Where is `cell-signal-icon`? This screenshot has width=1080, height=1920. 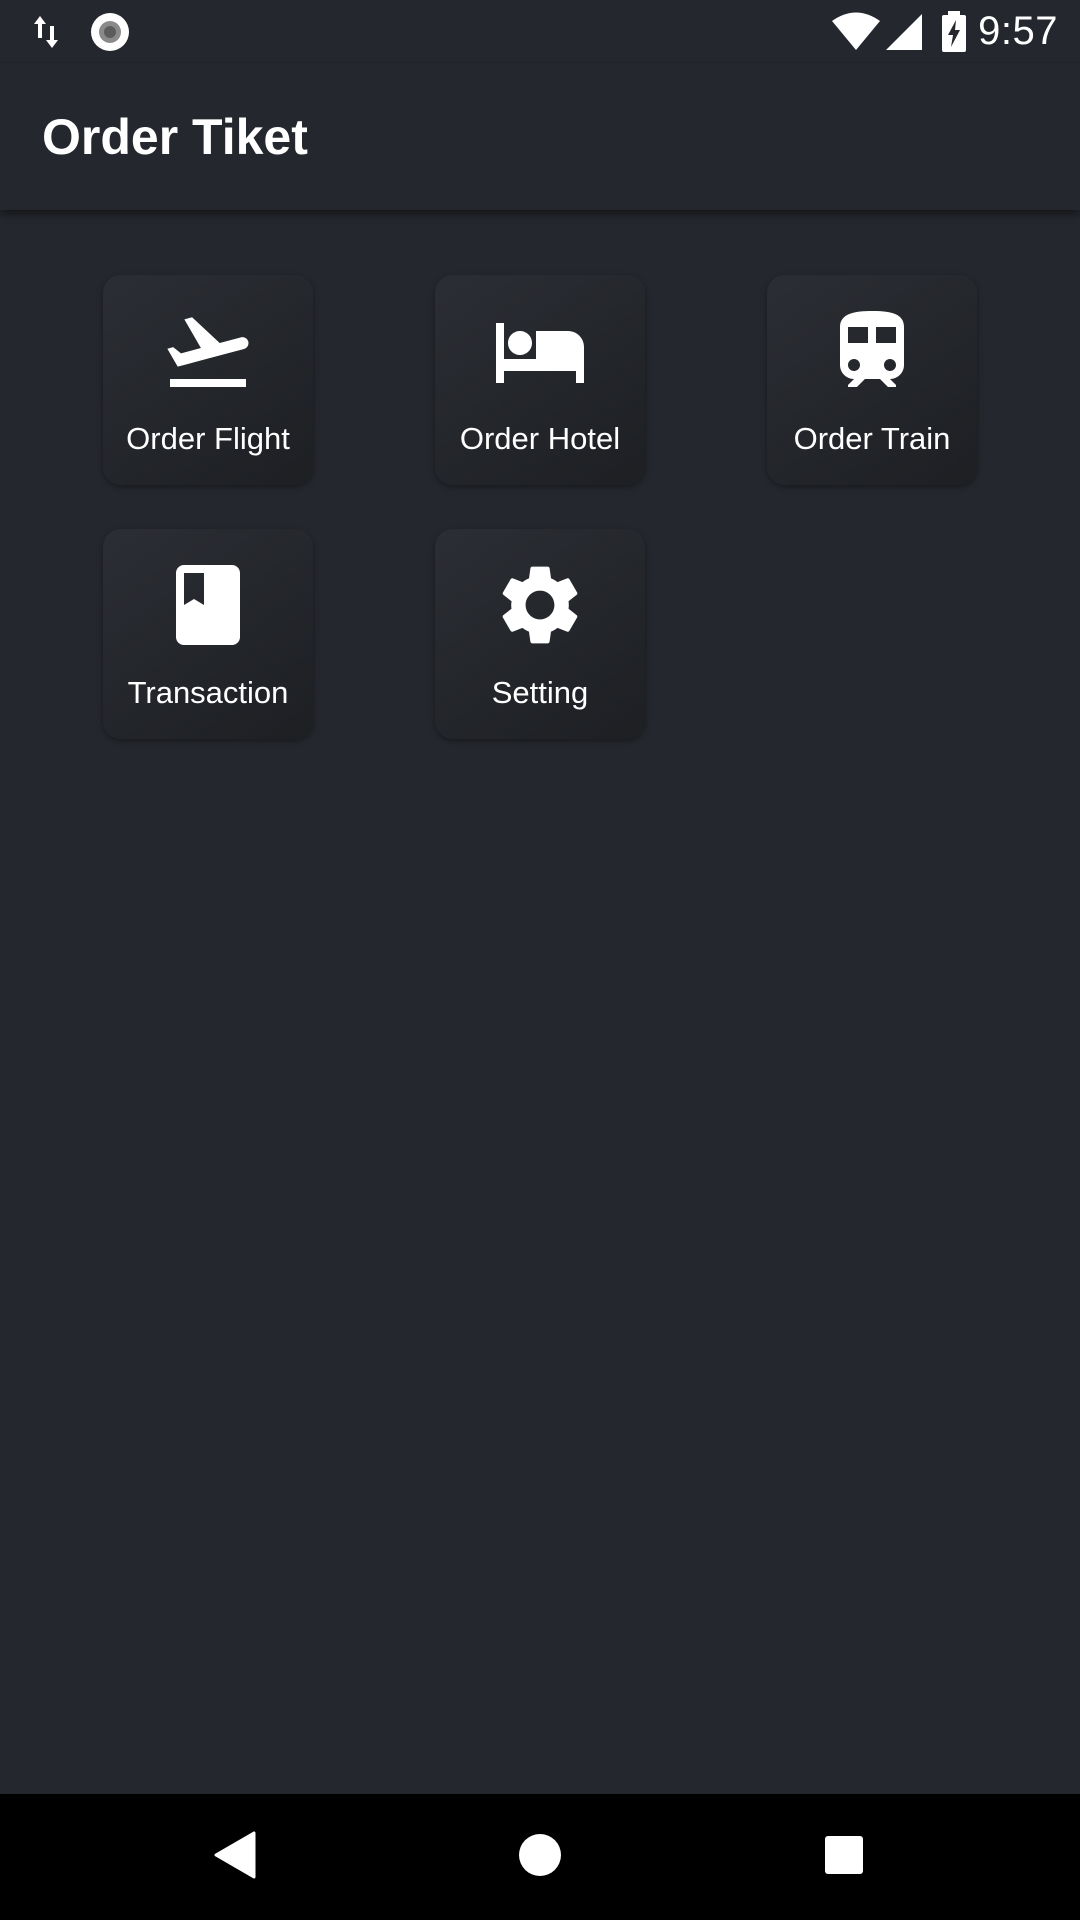
cell-signal-icon is located at coordinates (904, 31).